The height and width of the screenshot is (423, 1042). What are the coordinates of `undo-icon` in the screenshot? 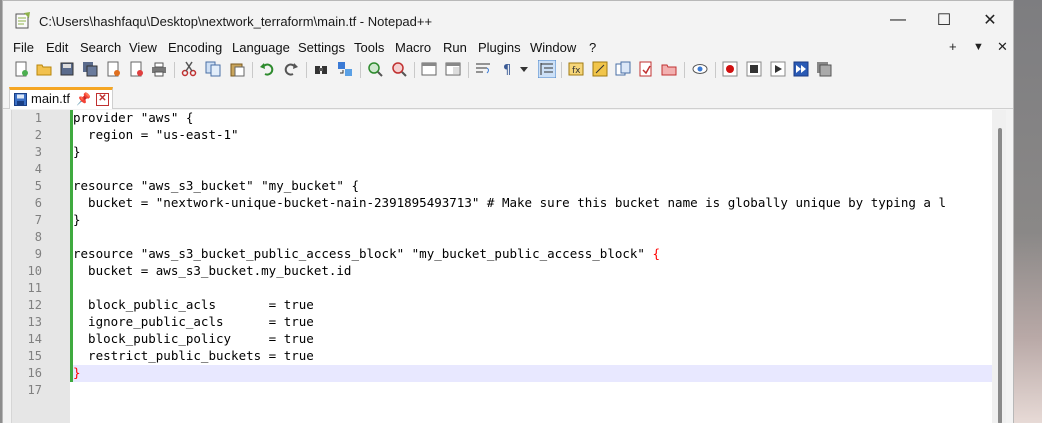 It's located at (267, 69).